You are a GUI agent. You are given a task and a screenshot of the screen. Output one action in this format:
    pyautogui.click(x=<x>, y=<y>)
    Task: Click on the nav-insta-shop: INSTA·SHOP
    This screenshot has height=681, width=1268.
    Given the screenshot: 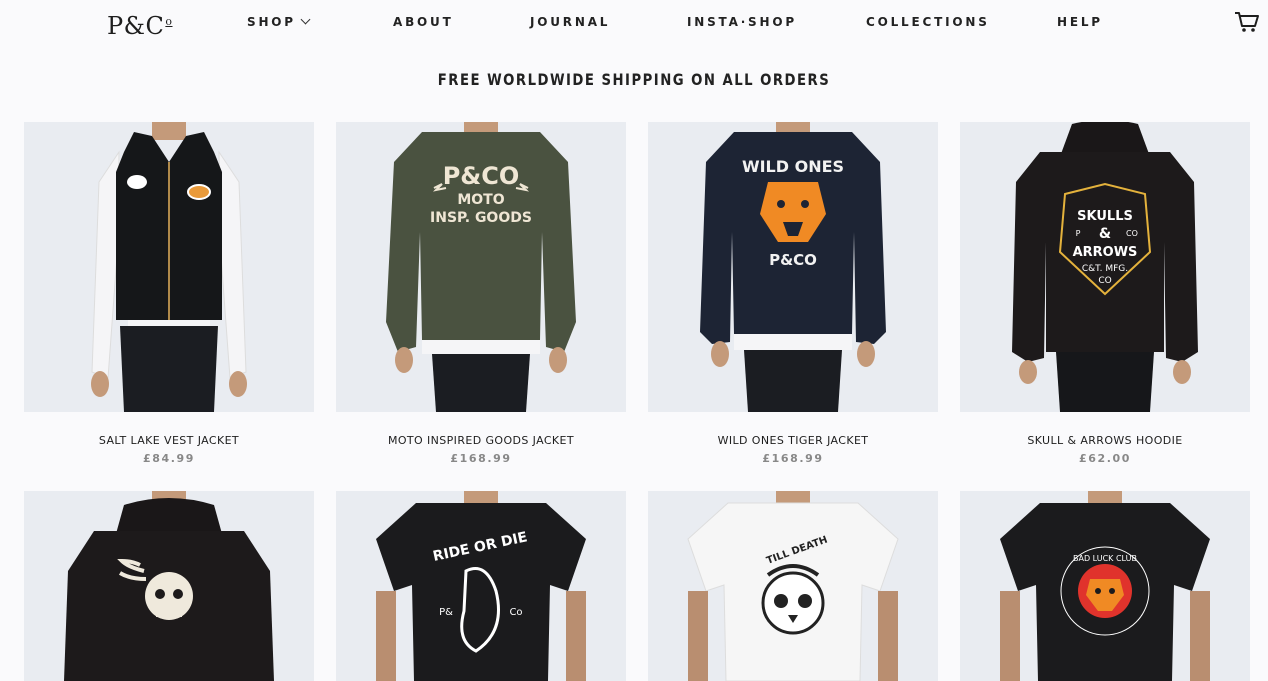 What is the action you would take?
    pyautogui.click(x=742, y=22)
    